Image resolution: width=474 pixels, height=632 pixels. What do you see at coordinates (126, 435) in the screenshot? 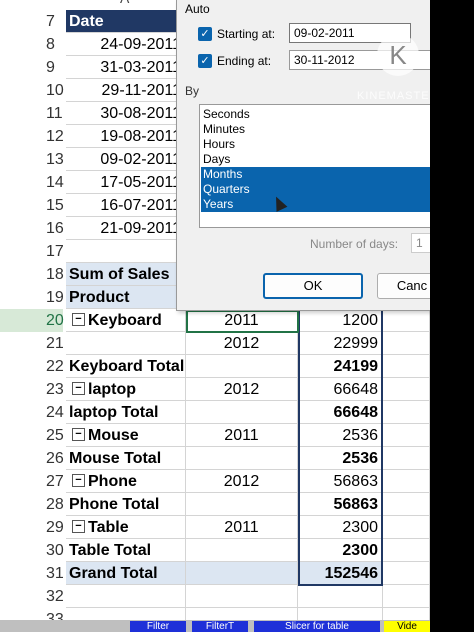
I see `pivot-row-header: − Mouse` at bounding box center [126, 435].